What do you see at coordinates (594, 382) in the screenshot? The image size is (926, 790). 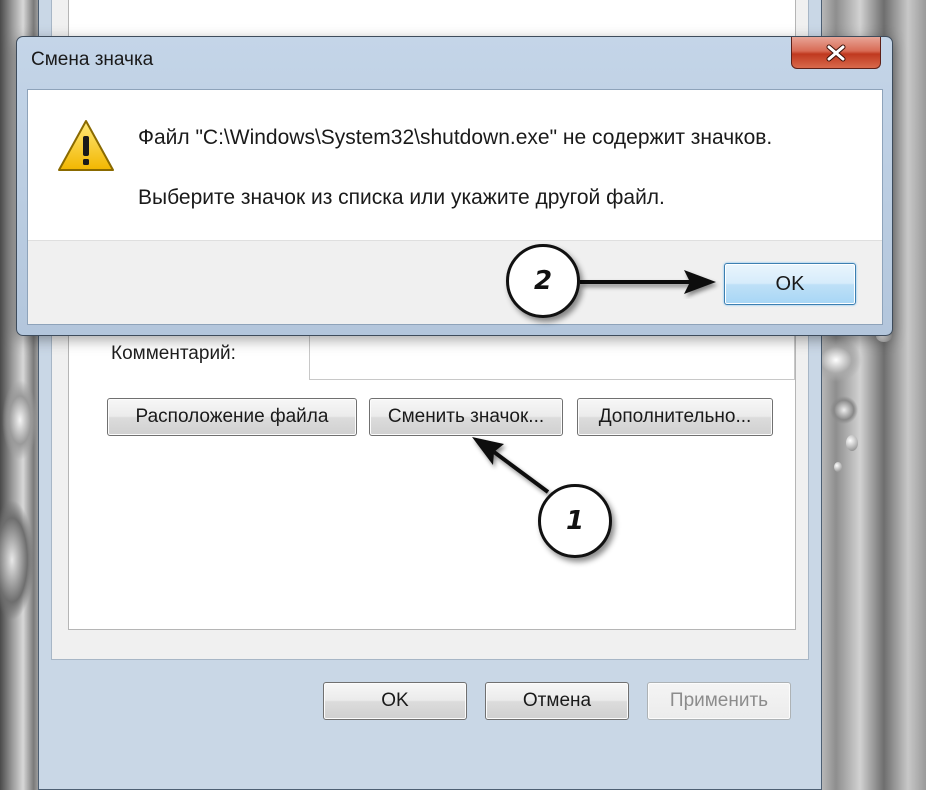 I see `callout-arrows` at bounding box center [594, 382].